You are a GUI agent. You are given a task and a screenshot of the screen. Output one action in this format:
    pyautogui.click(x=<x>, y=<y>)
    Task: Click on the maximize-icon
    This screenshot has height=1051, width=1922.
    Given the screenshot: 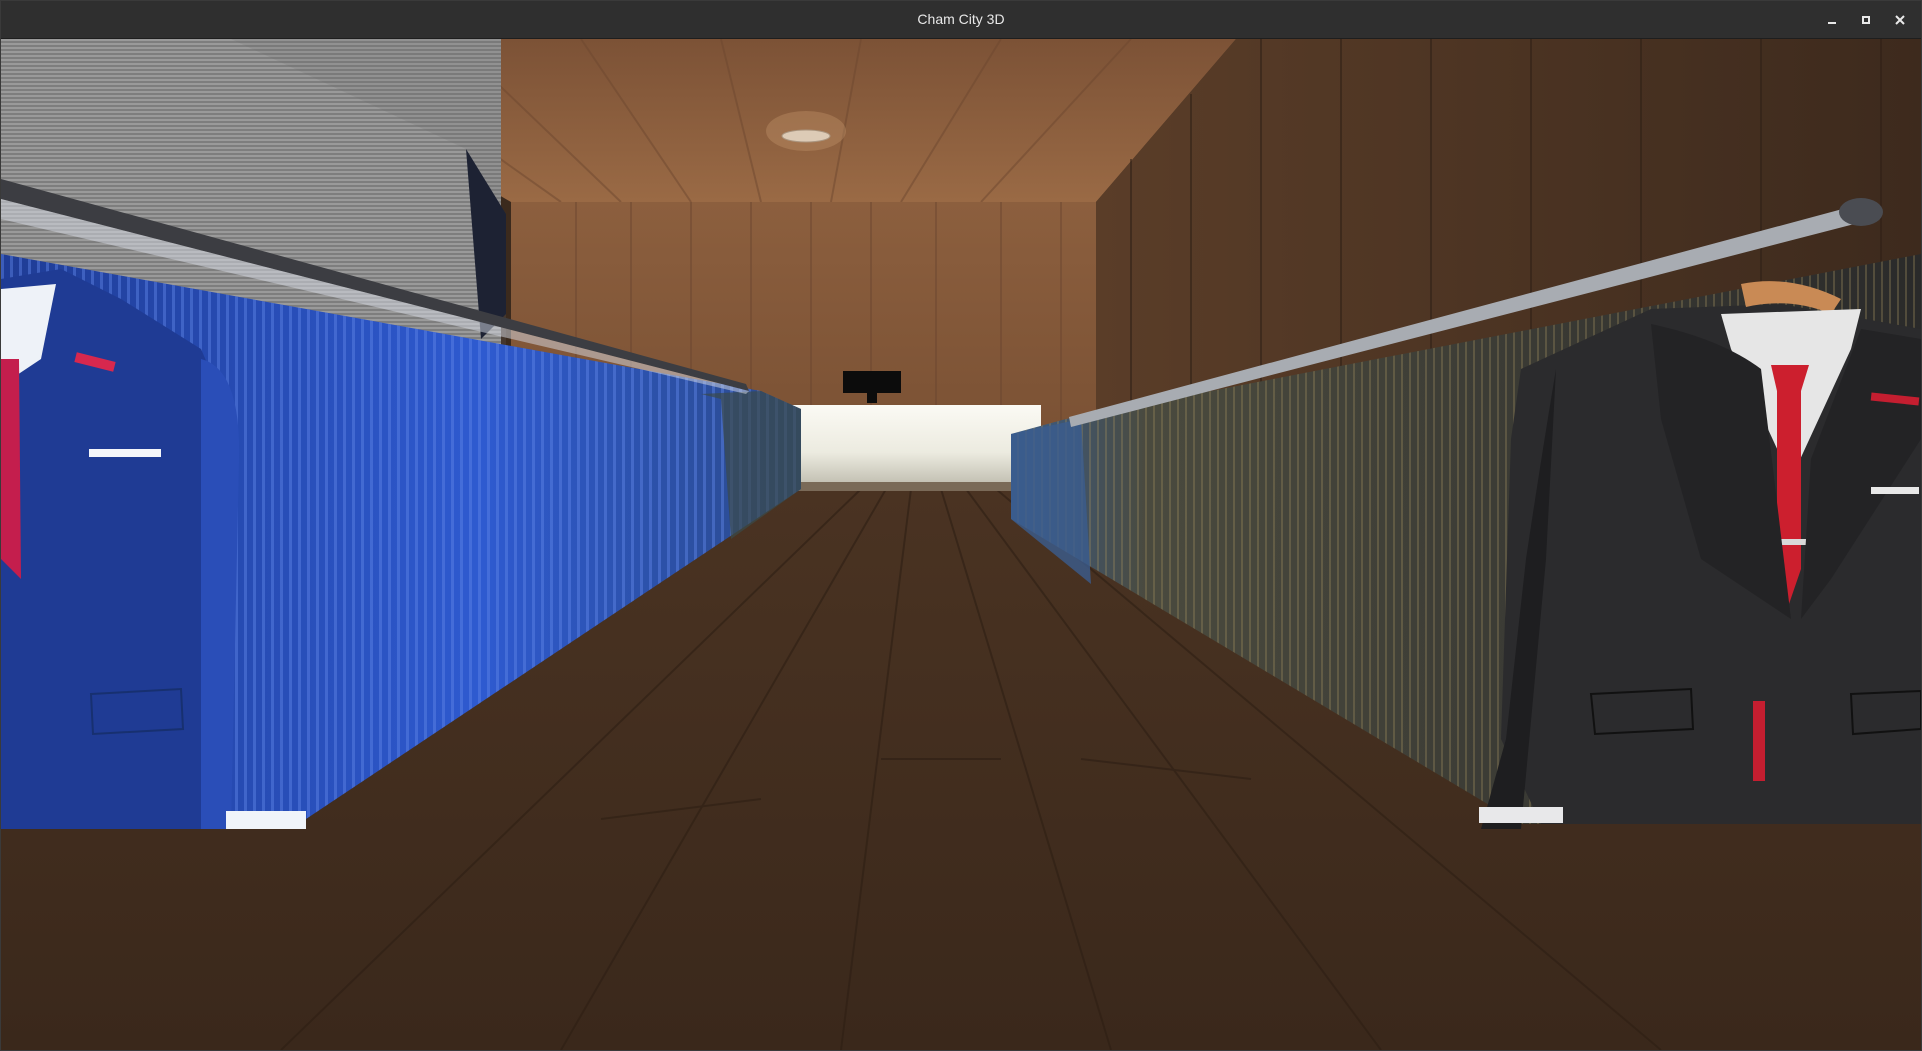 What is the action you would take?
    pyautogui.click(x=1866, y=19)
    